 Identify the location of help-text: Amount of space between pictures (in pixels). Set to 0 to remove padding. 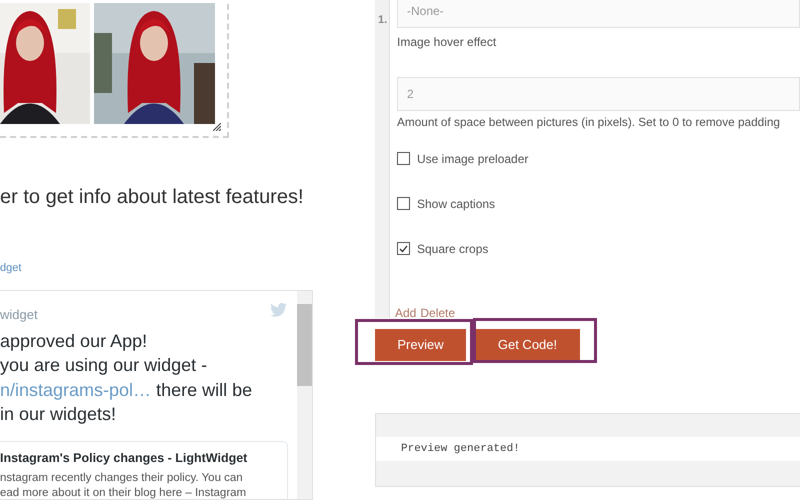
(588, 122).